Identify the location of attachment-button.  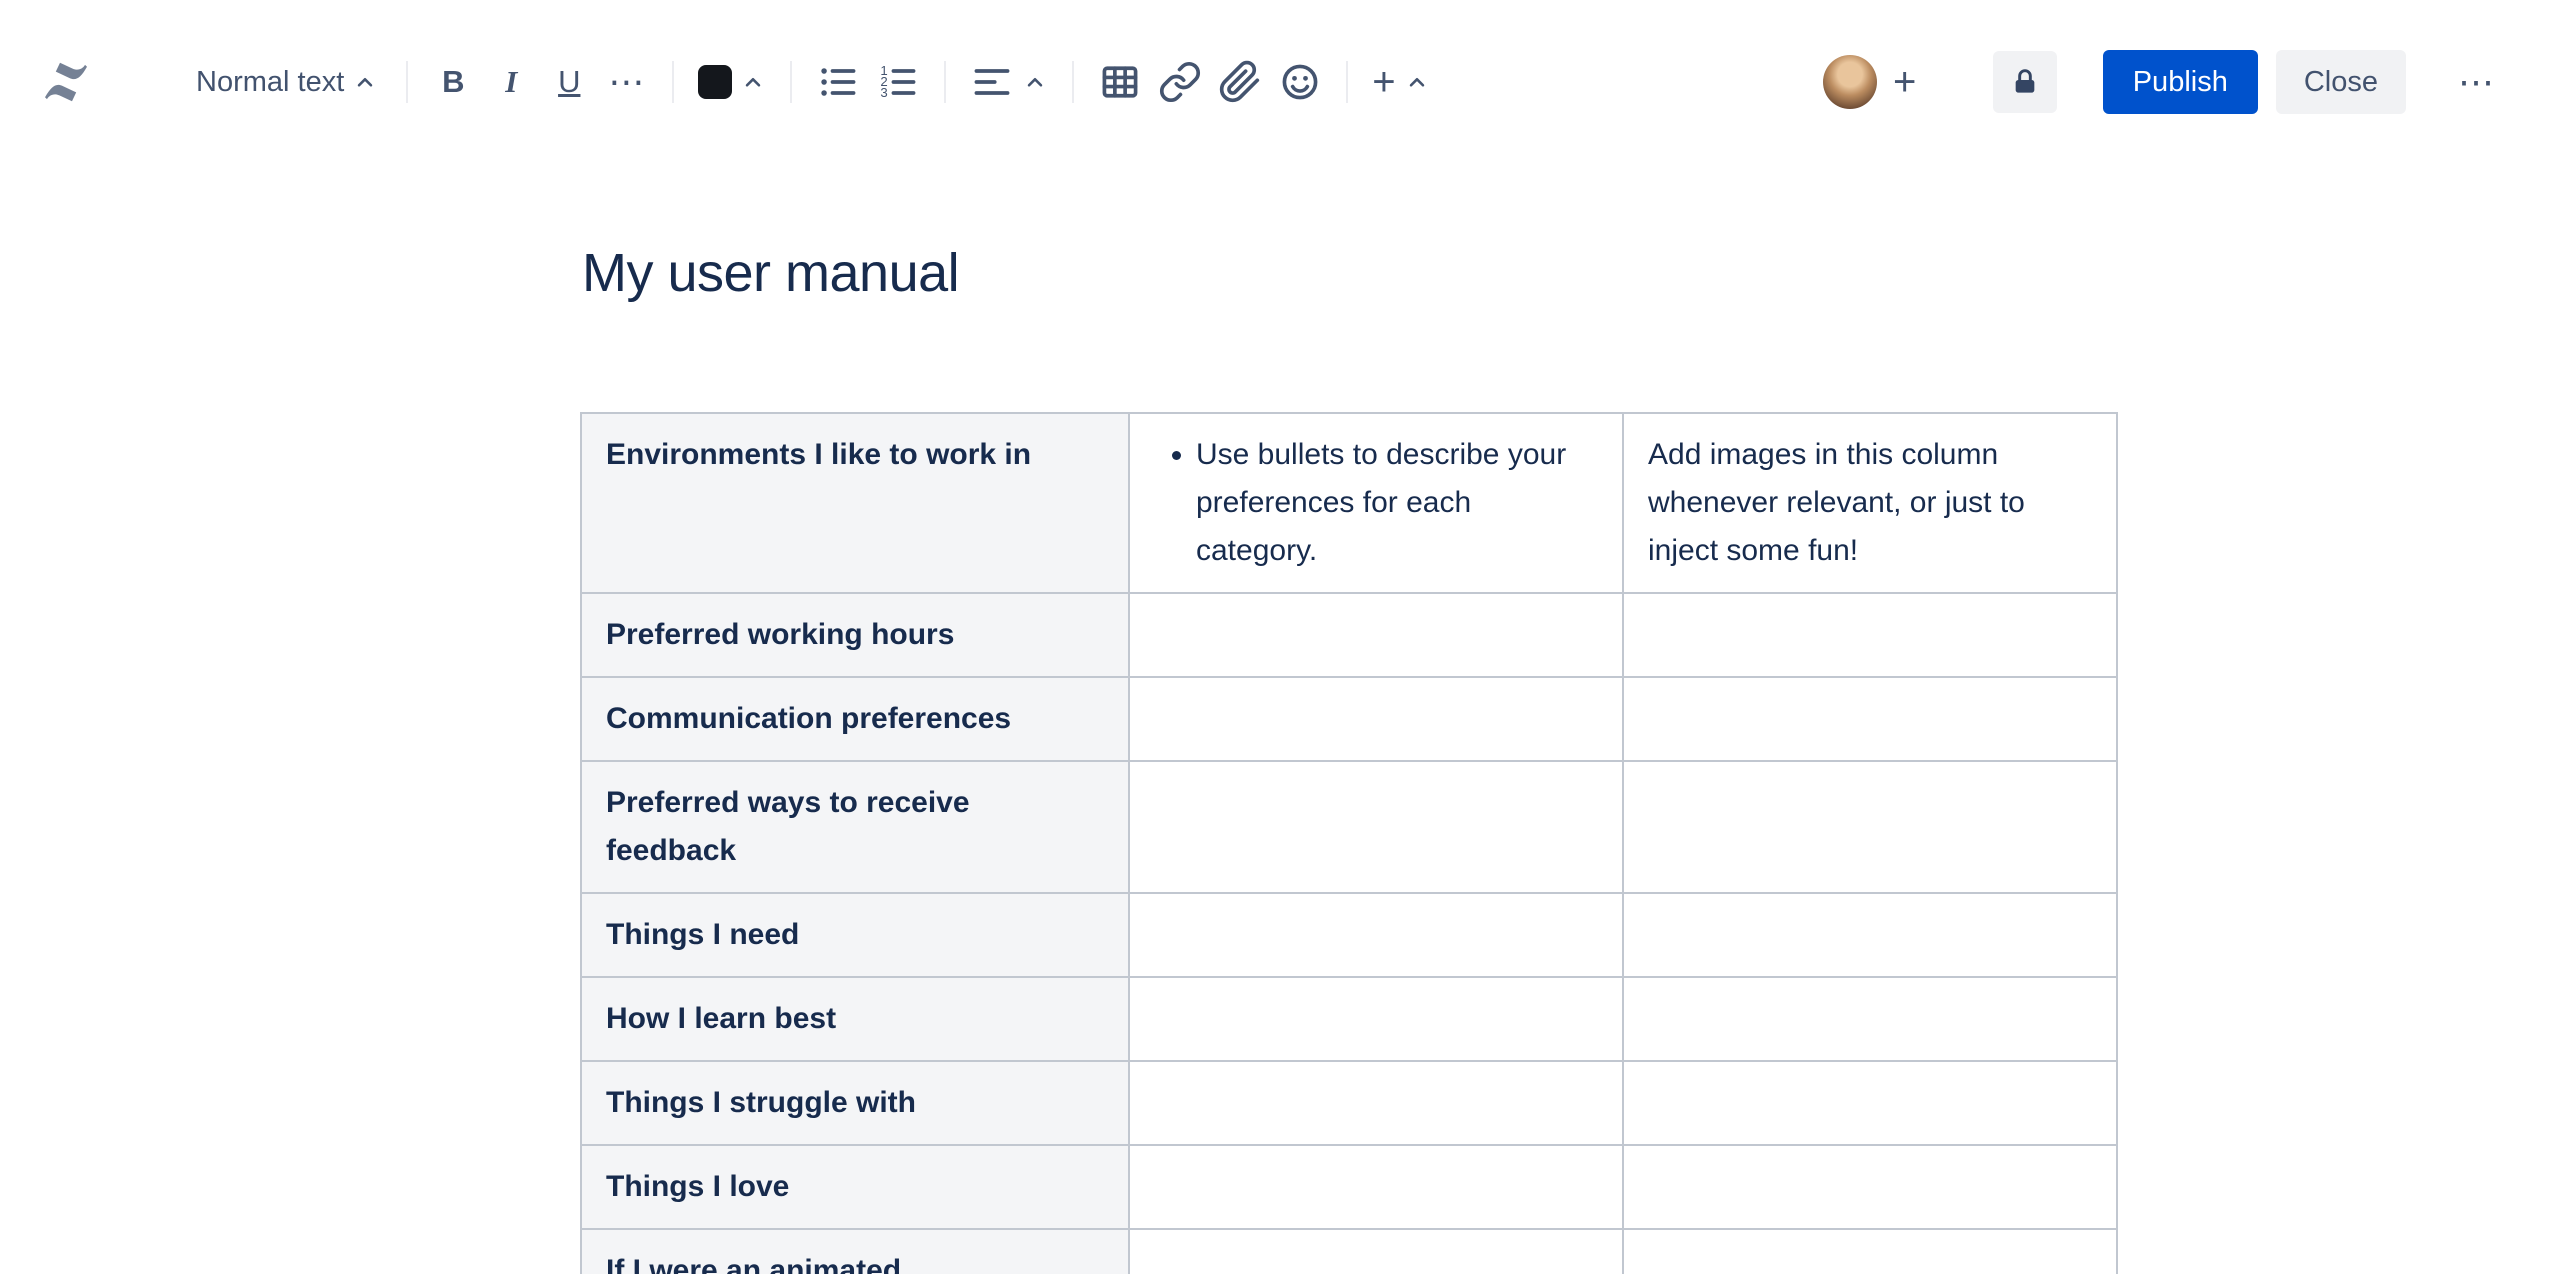
(1240, 82).